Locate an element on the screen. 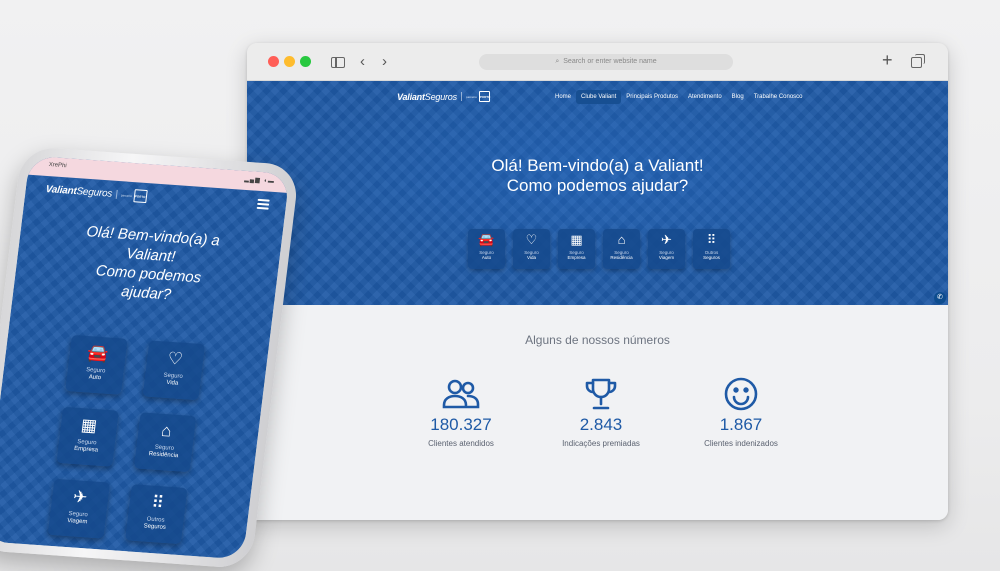 The image size is (1000, 571). carrier-label: XrePhi is located at coordinates (57, 166).